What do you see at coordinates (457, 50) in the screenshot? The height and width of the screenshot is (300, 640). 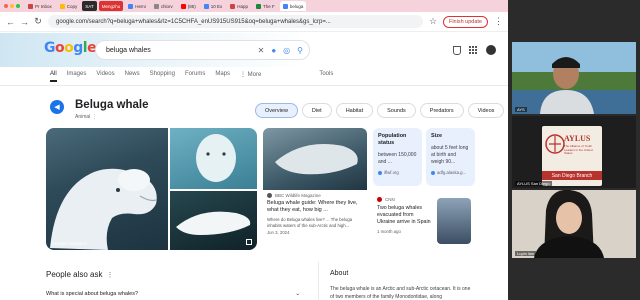 I see `labs-icon` at bounding box center [457, 50].